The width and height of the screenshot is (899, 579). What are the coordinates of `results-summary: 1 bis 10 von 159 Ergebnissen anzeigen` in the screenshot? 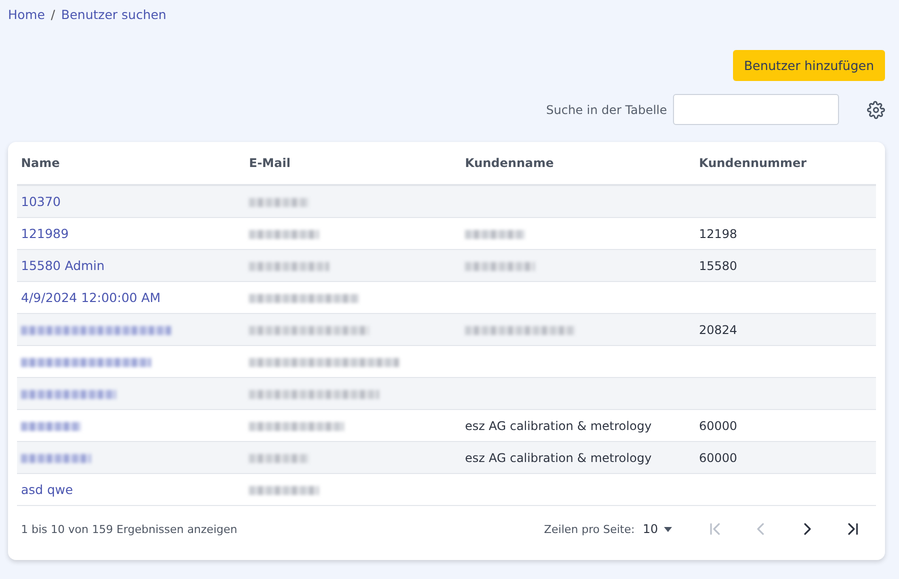 It's located at (129, 529).